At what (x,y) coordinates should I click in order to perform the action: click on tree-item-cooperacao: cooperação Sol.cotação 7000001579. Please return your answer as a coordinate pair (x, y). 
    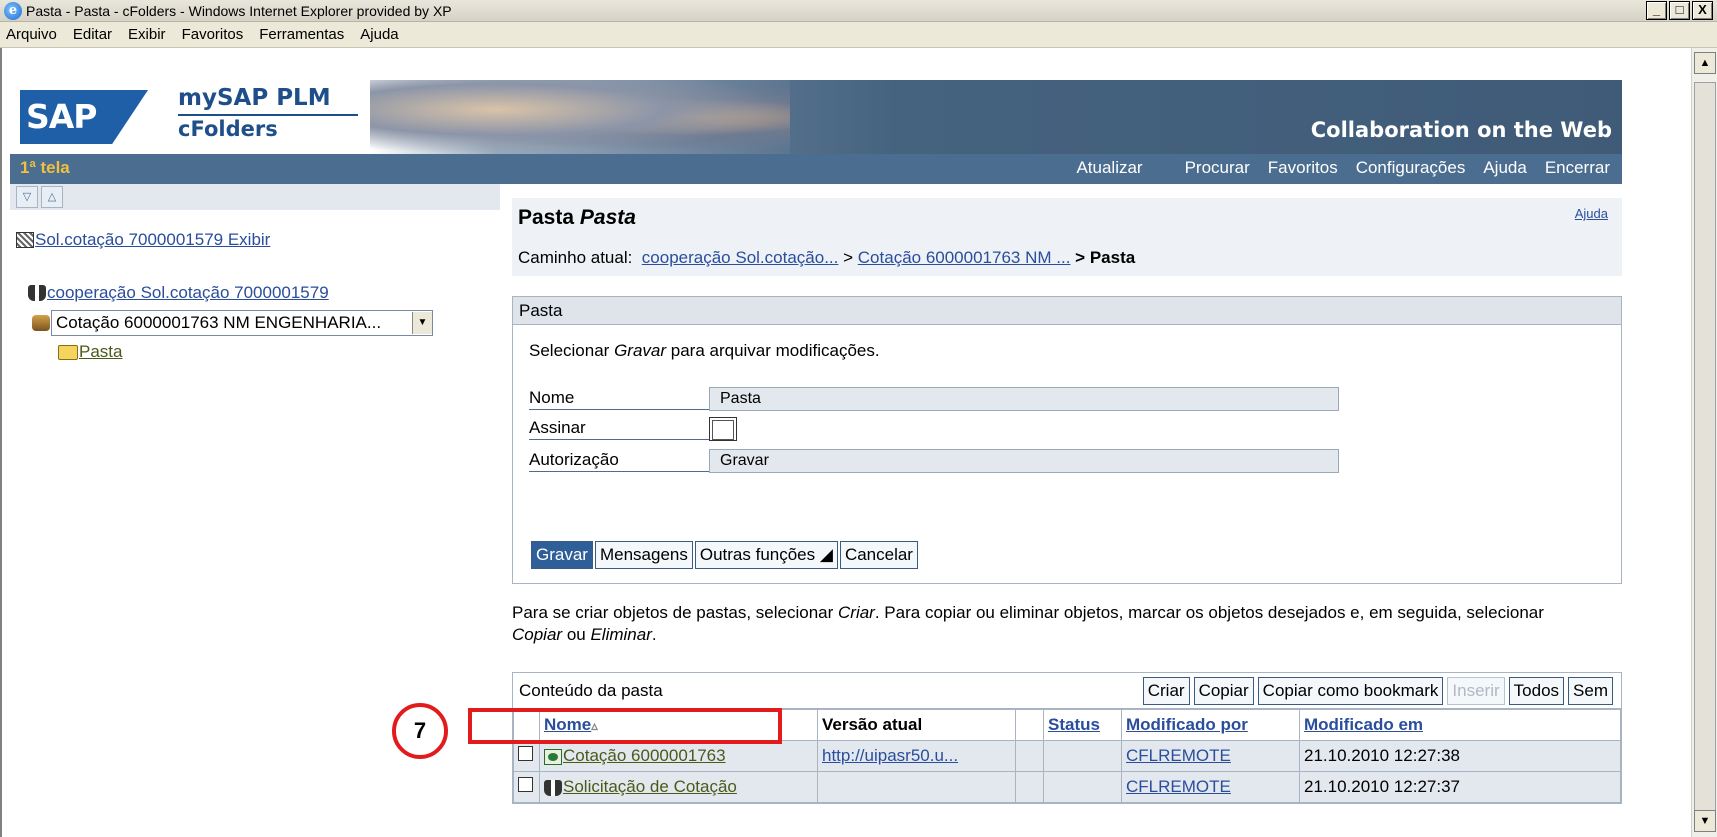
    Looking at the image, I should click on (178, 293).